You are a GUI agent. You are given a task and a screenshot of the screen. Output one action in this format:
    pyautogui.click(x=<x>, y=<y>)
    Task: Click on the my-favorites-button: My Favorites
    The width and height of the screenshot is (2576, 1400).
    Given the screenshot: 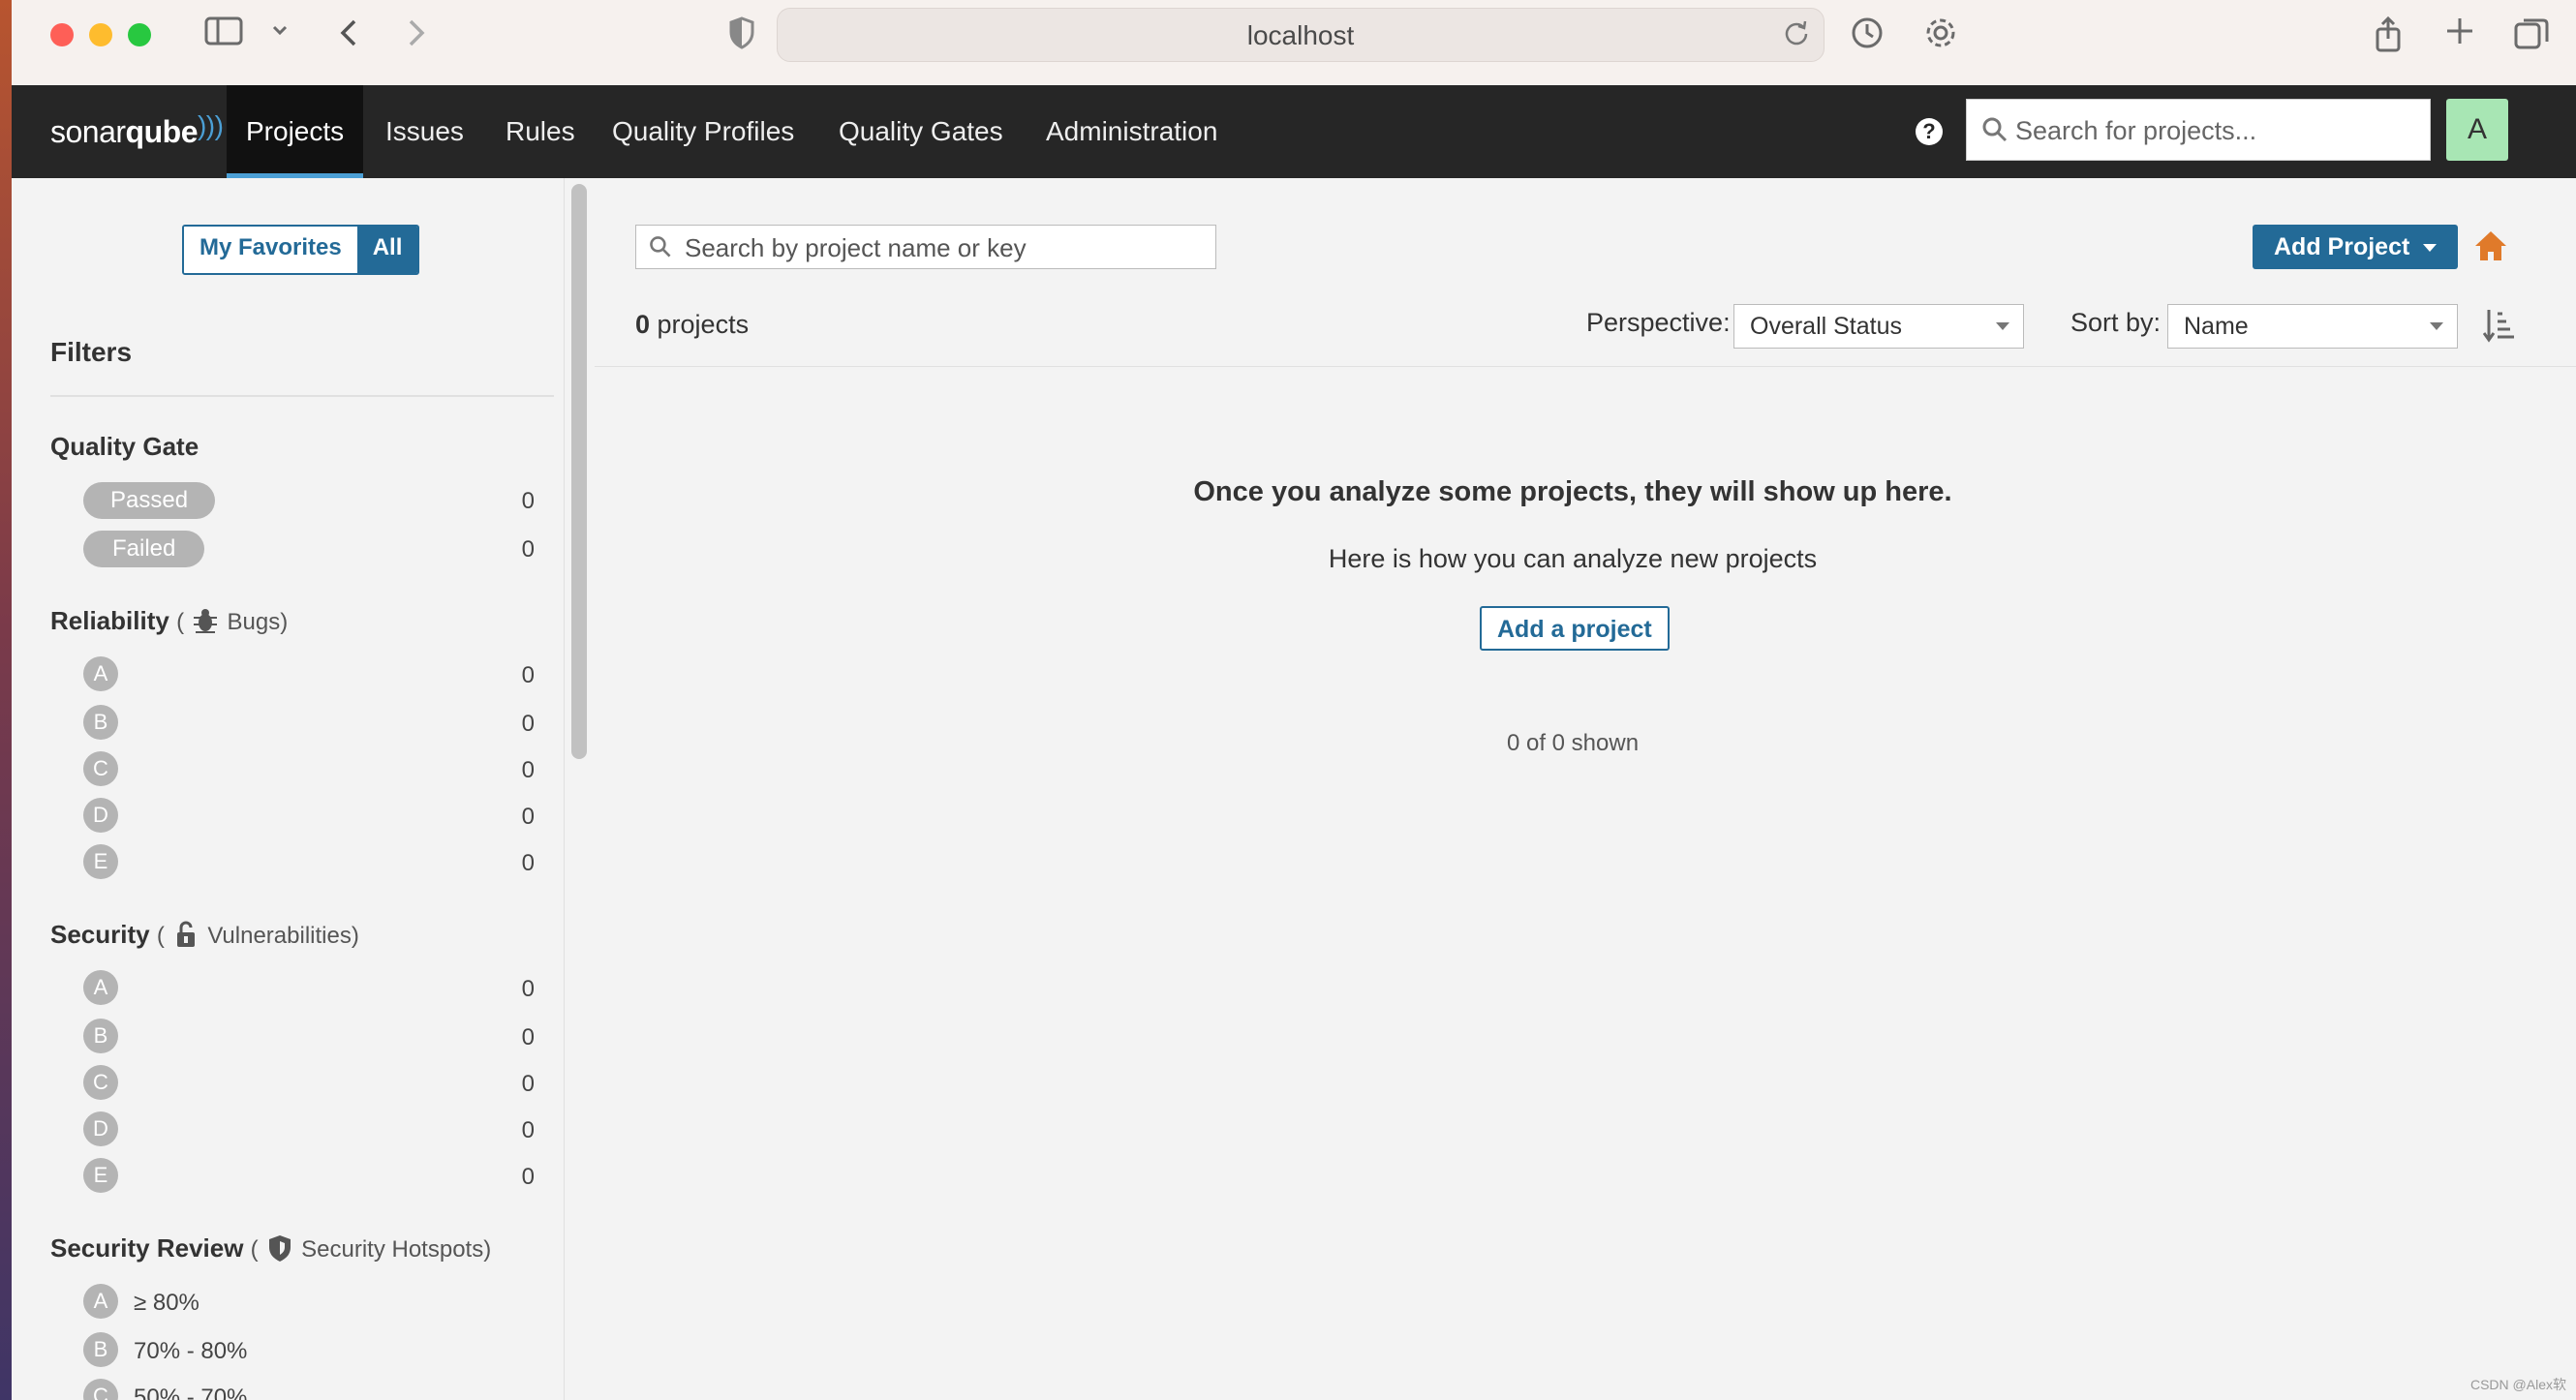 What is the action you would take?
    pyautogui.click(x=270, y=250)
    